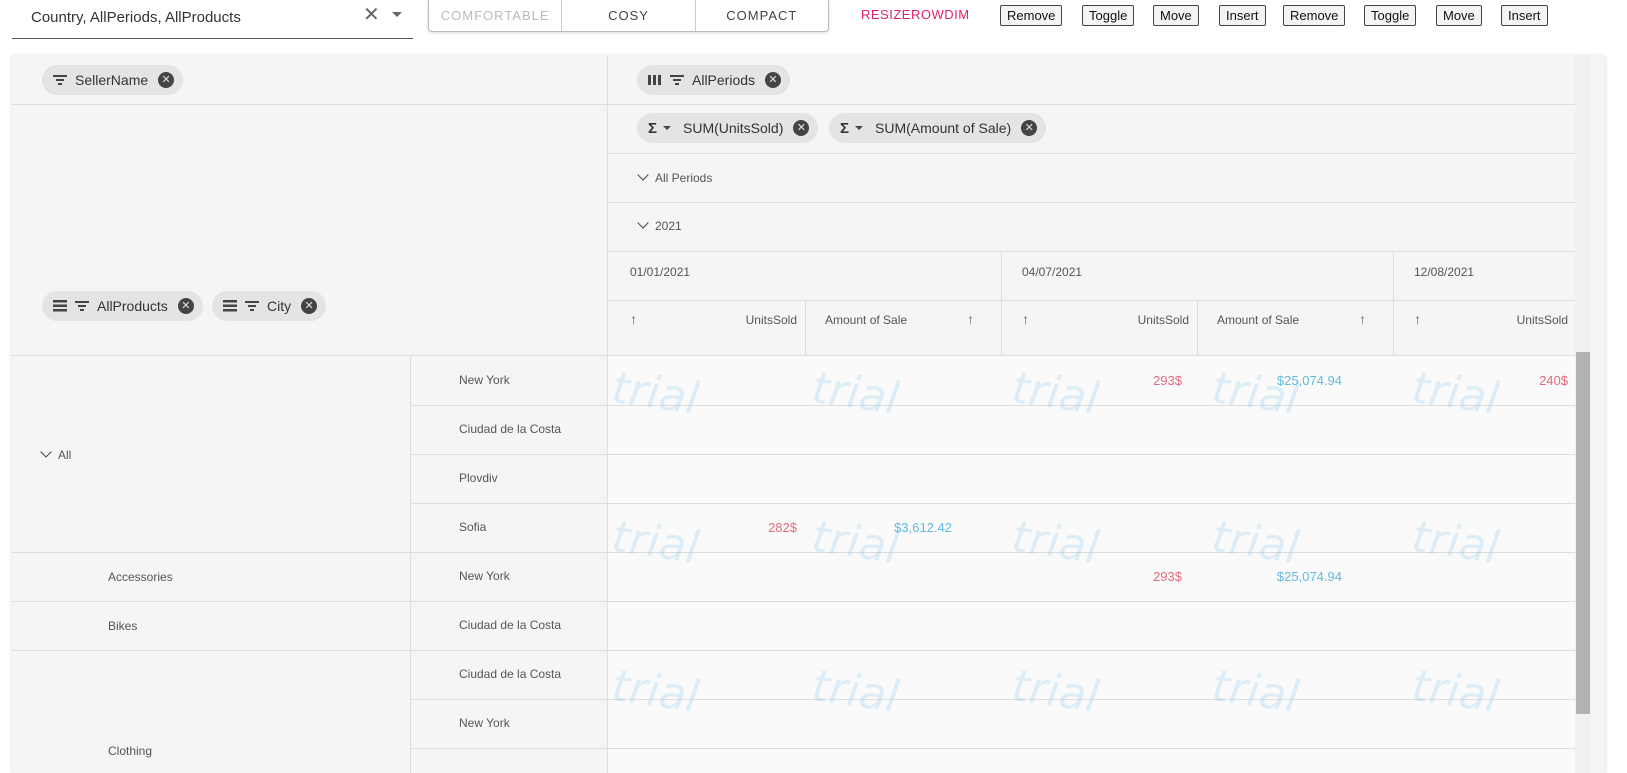 This screenshot has height=773, width=1627. I want to click on chip-label: AllPeriods, so click(724, 80).